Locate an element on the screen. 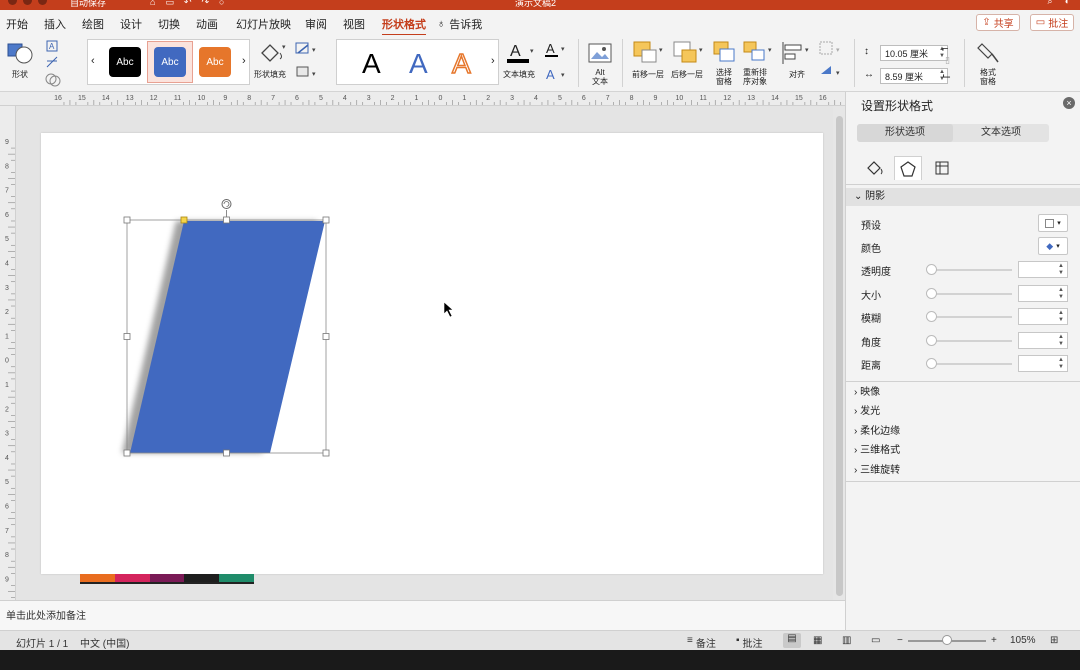  notes-pane: 单击此处添加备注 is located at coordinates (422, 615).